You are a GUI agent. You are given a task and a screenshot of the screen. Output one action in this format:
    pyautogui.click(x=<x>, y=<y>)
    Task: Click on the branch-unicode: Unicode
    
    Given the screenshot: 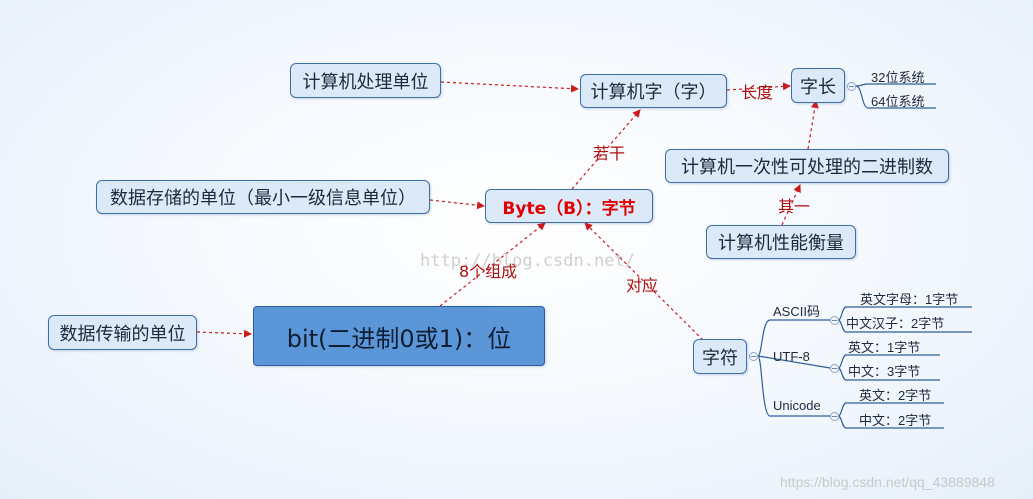 What is the action you would take?
    pyautogui.click(x=797, y=405)
    